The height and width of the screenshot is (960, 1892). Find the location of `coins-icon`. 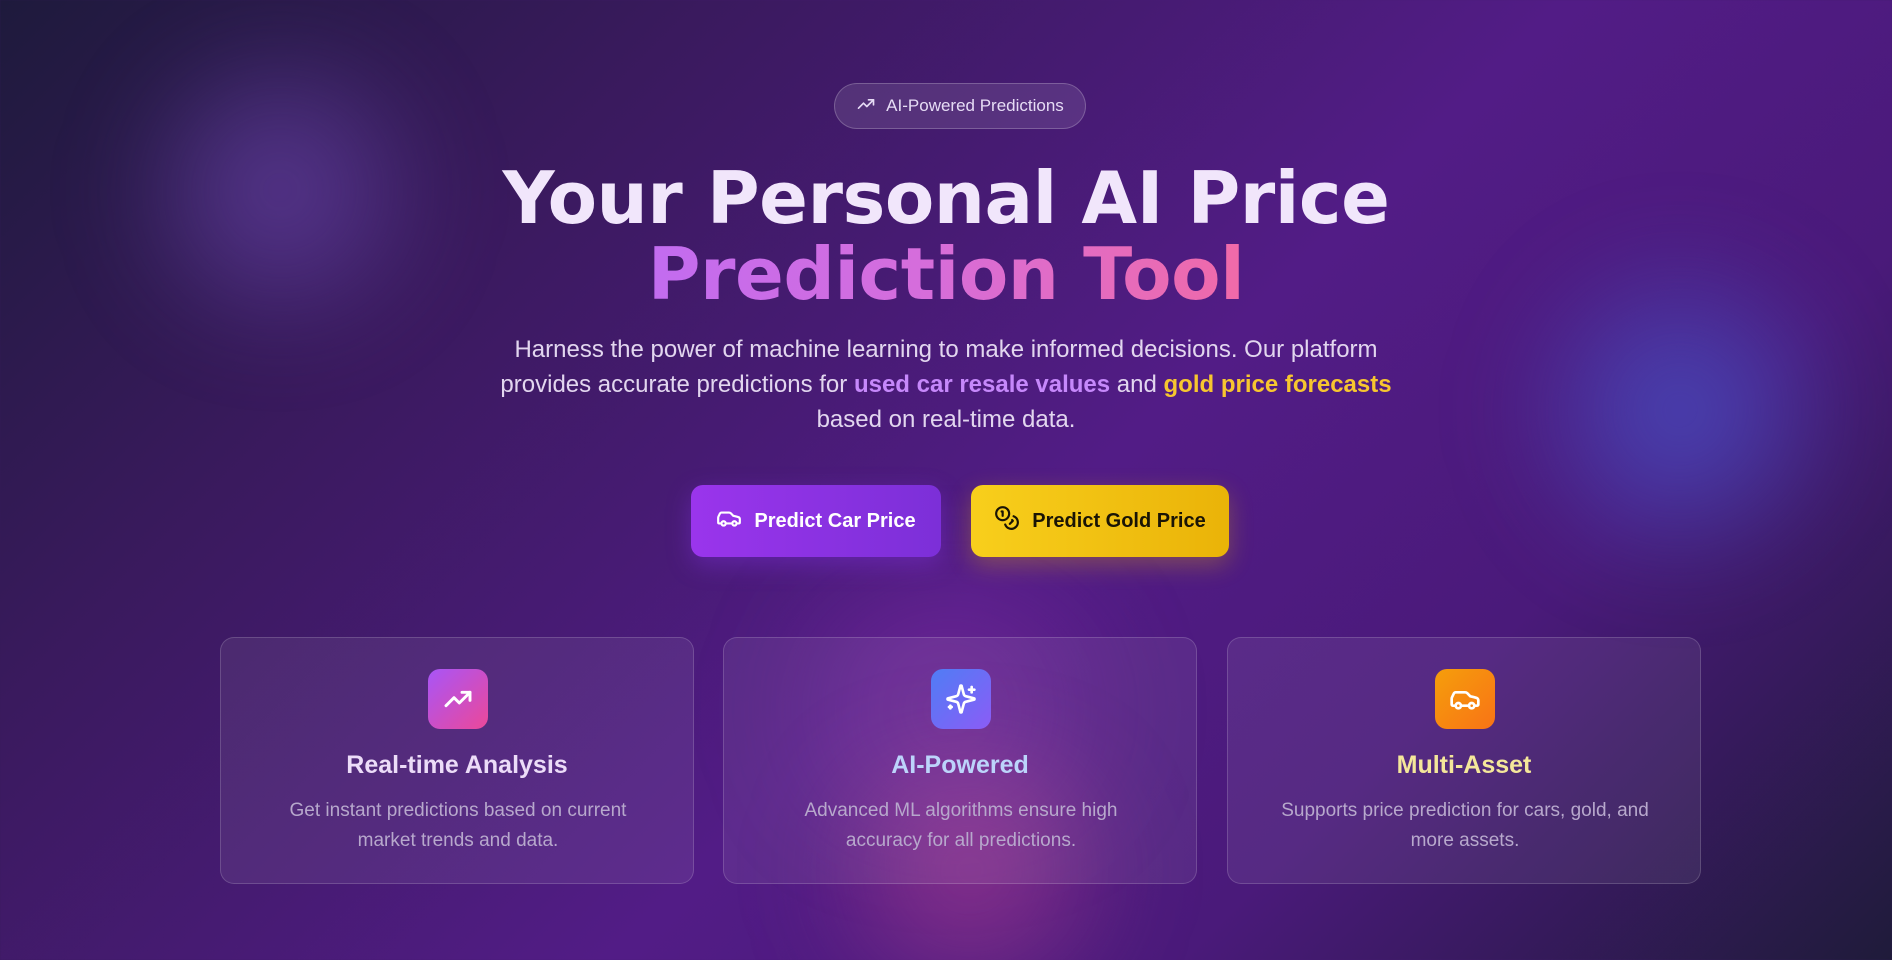

coins-icon is located at coordinates (1007, 521).